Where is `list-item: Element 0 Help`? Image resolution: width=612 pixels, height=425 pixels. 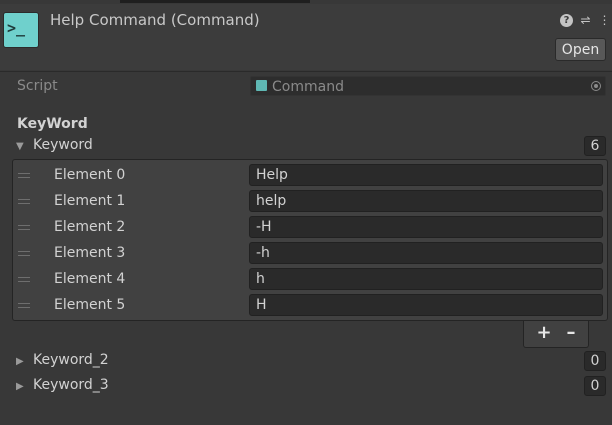
list-item: Element 0 Help is located at coordinates (306, 176).